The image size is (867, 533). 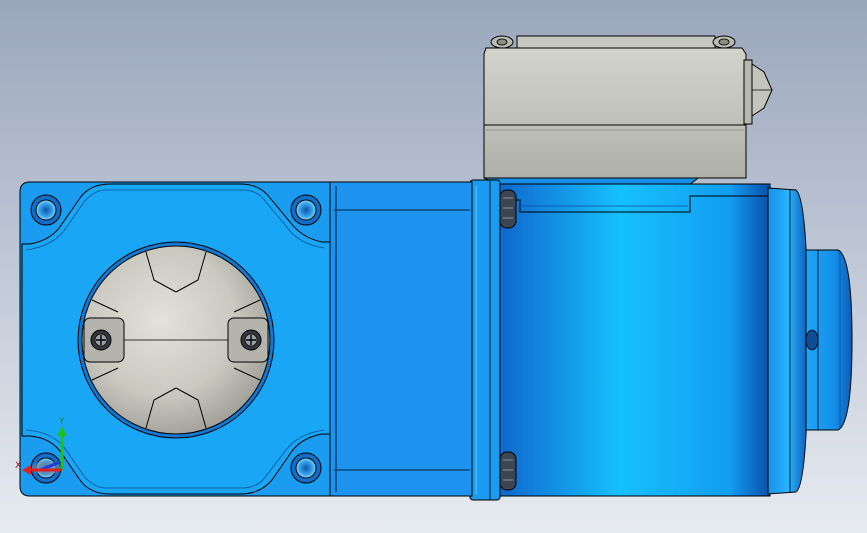 What do you see at coordinates (724, 42) in the screenshot?
I see `terminal-box-screw-right` at bounding box center [724, 42].